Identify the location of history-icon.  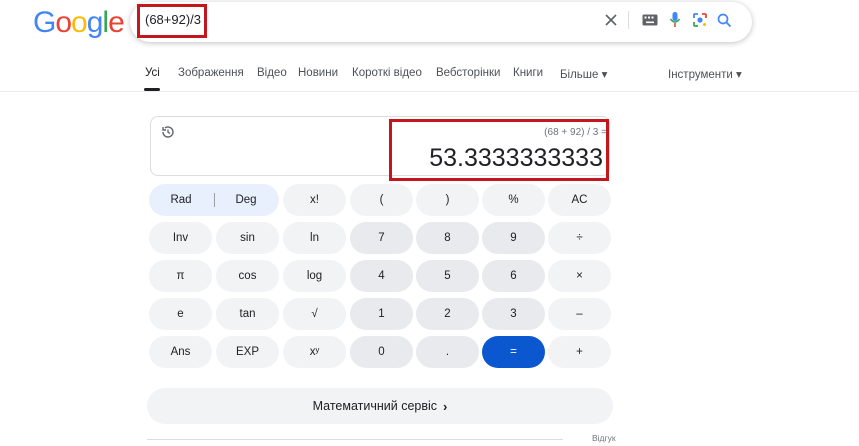
(168, 132).